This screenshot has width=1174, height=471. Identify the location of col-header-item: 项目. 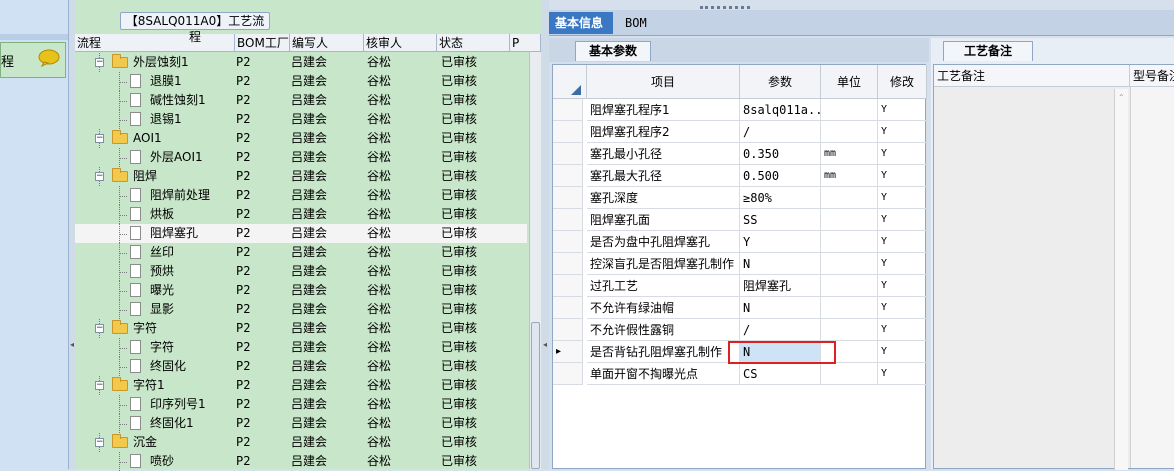
(663, 82).